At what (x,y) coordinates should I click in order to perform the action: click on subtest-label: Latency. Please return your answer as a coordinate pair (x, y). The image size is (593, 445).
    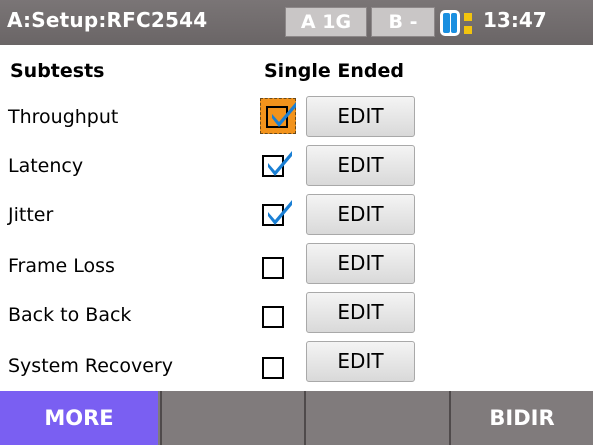
    Looking at the image, I should click on (46, 166).